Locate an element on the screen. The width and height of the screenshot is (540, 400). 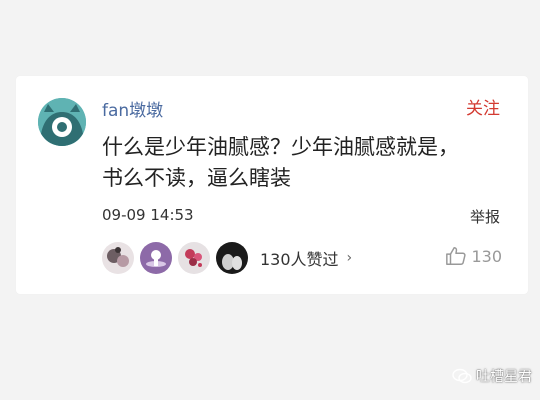
liked-by-label: 130人赞过 is located at coordinates (299, 259).